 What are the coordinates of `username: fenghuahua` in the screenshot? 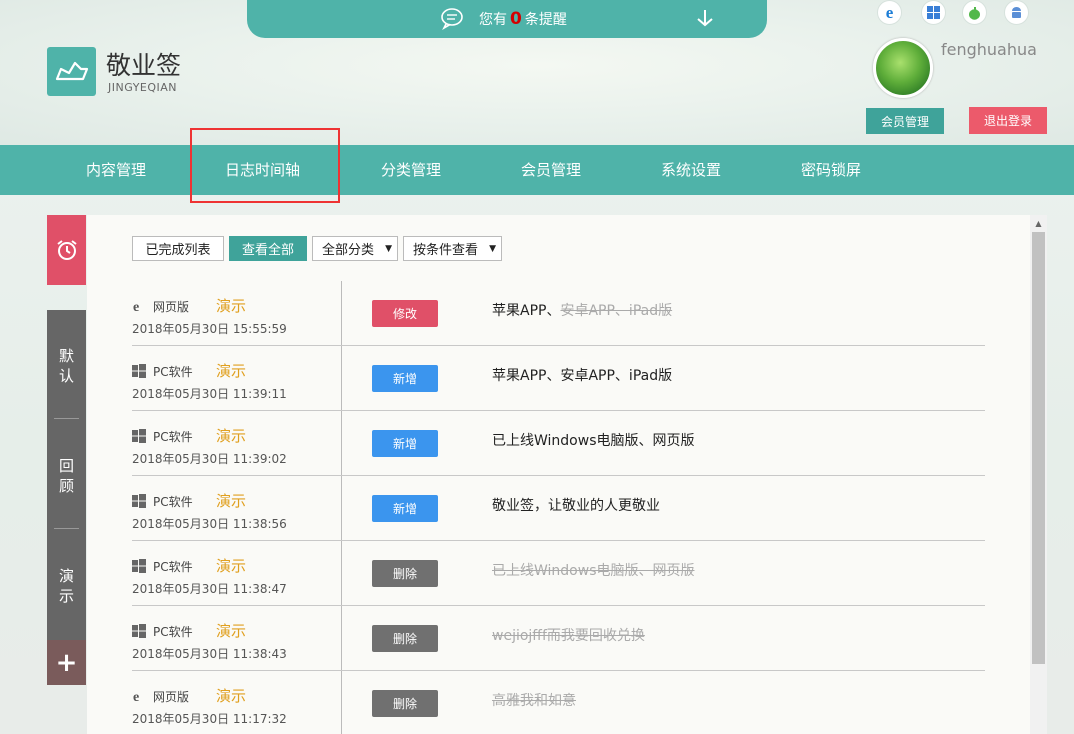 It's located at (989, 49).